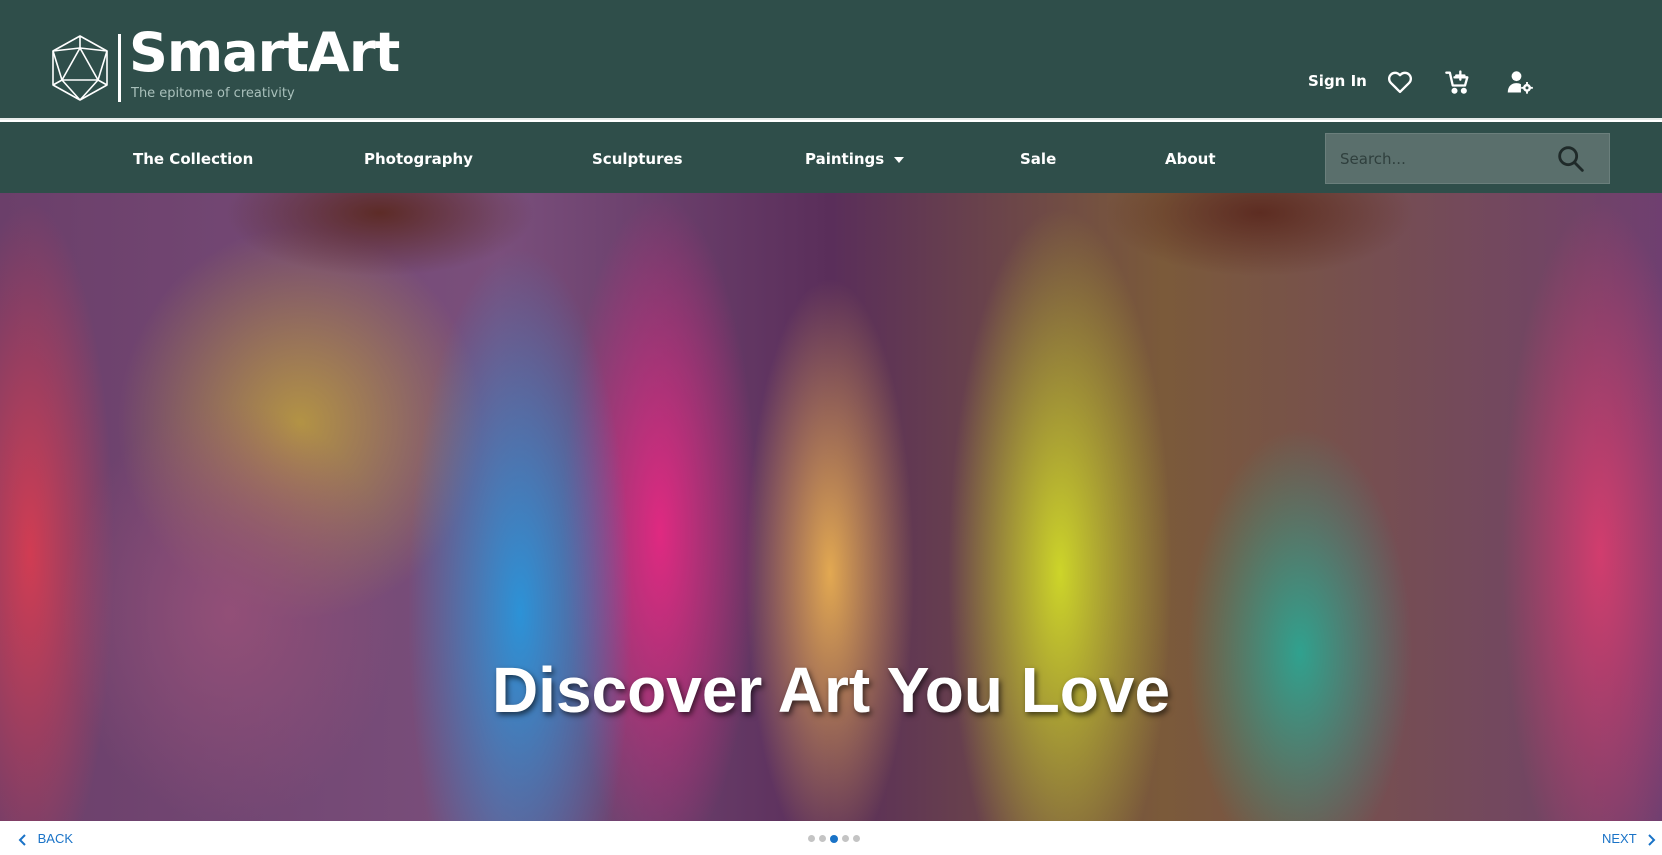 This screenshot has height=855, width=1662. Describe the element at coordinates (193, 159) in the screenshot. I see `nav-item-the-collection: The Collection` at that location.